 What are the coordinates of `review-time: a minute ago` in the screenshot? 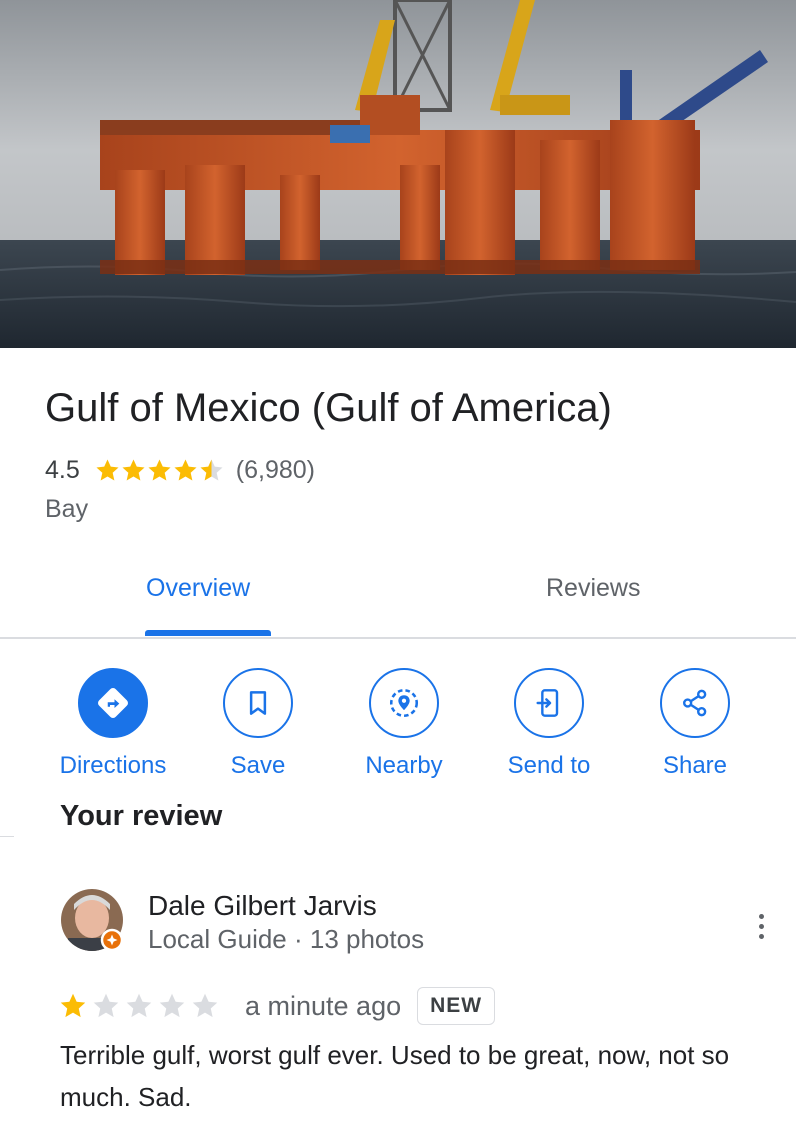 It's located at (323, 1005).